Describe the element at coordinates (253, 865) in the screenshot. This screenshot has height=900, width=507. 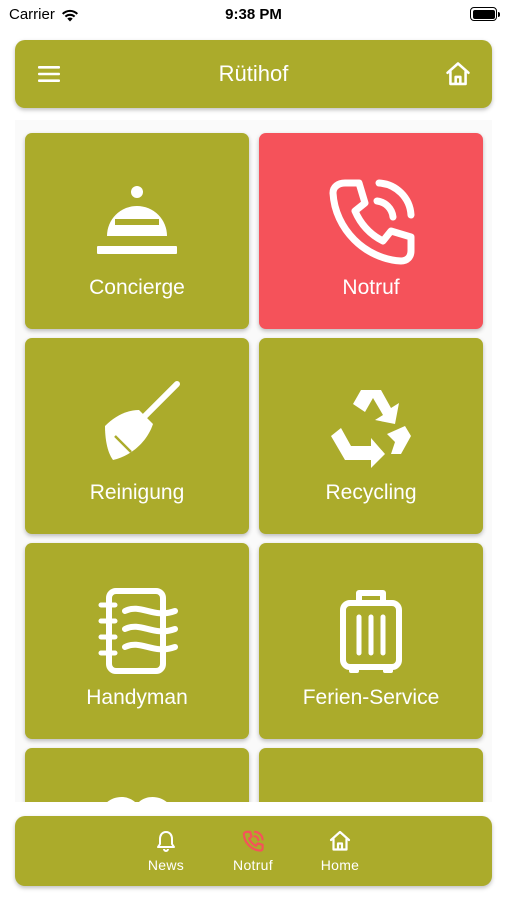
I see `nav-label: Notruf` at that location.